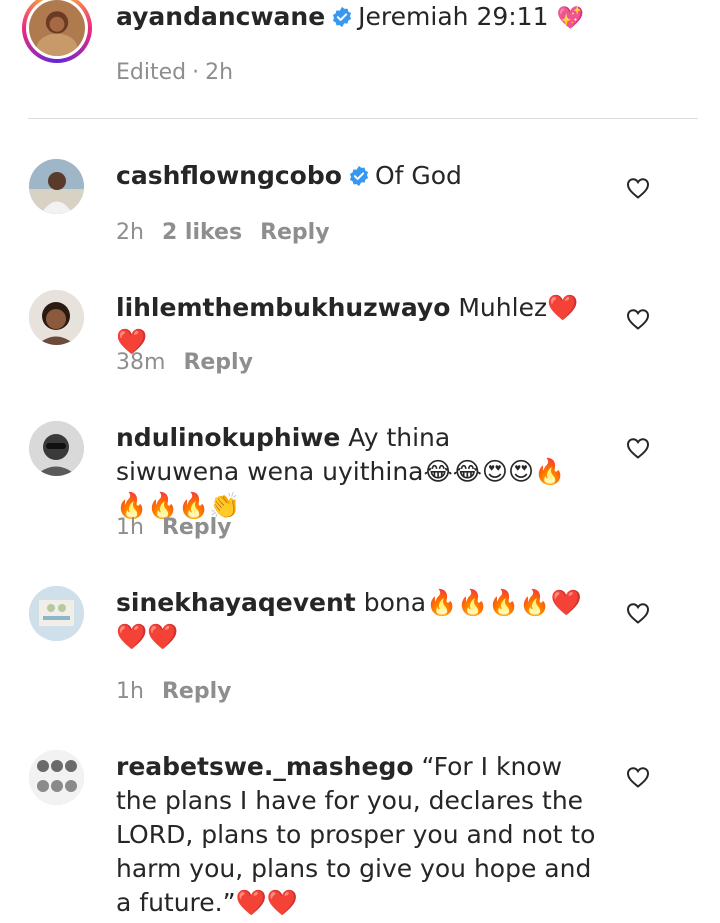 This screenshot has width=720, height=923. Describe the element at coordinates (141, 362) in the screenshot. I see `comment-time: 38m` at that location.